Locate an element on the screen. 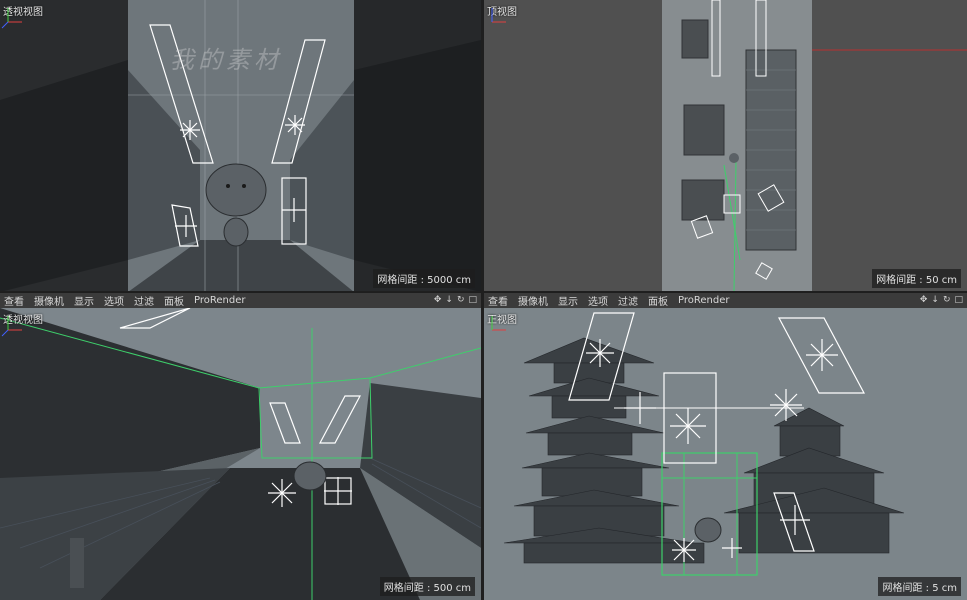  watermark: 我的素材 is located at coordinates (226, 60).